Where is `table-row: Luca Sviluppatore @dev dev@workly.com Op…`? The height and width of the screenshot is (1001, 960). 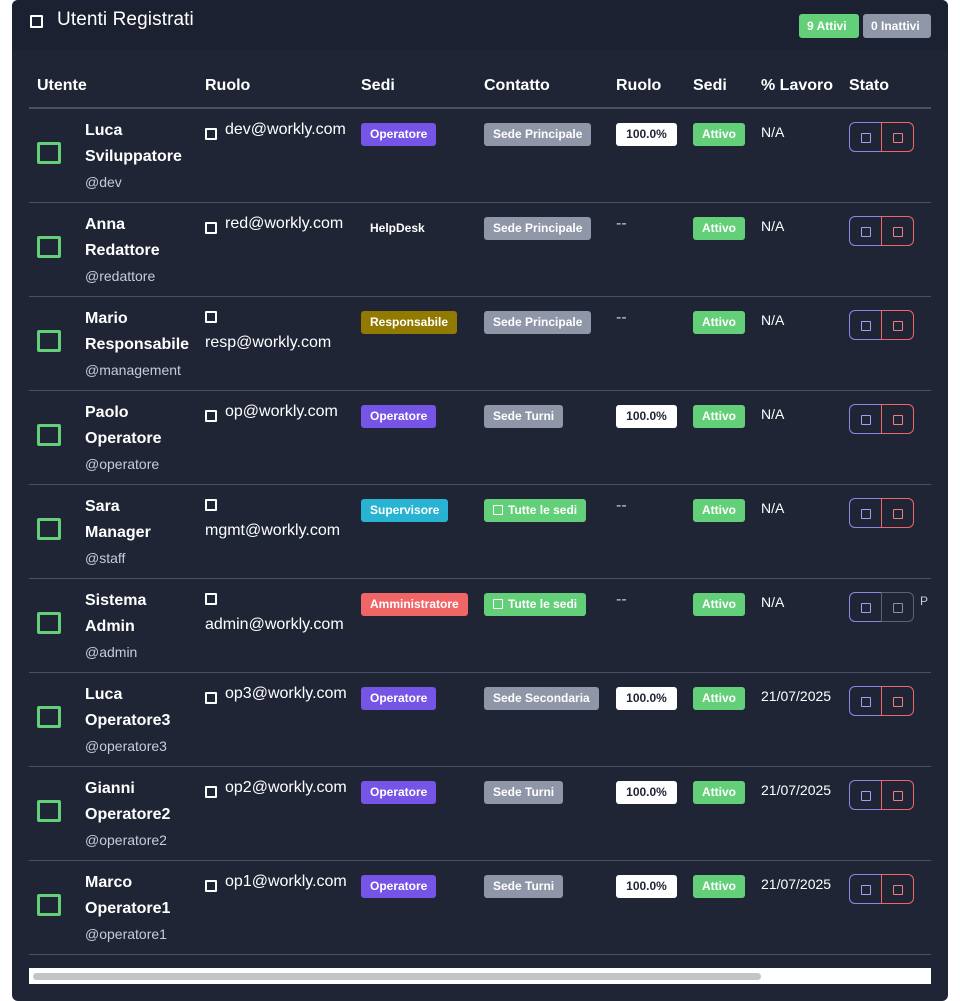
table-row: Luca Sviluppatore @dev dev@workly.com Op… is located at coordinates (480, 156).